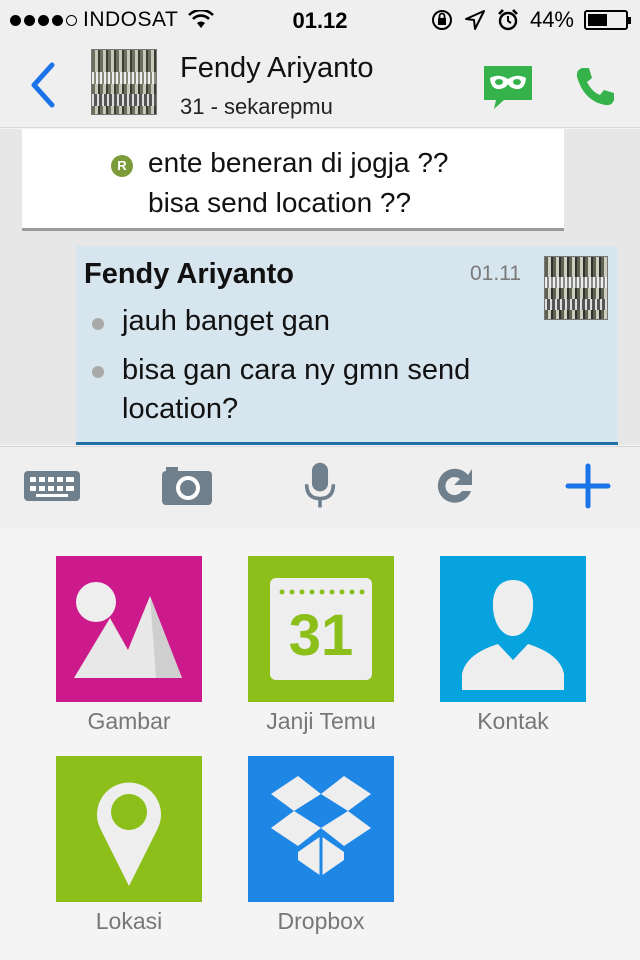 Image resolution: width=640 pixels, height=960 pixels. Describe the element at coordinates (52, 486) in the screenshot. I see `keyboard-icon` at that location.